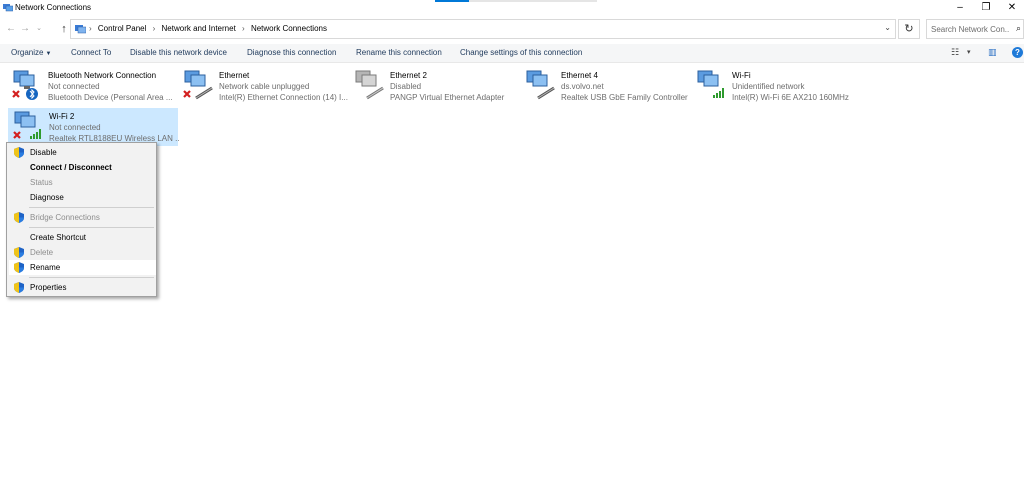 This screenshot has width=1024, height=477. I want to click on preview-pane-icon: ▥, so click(992, 52).